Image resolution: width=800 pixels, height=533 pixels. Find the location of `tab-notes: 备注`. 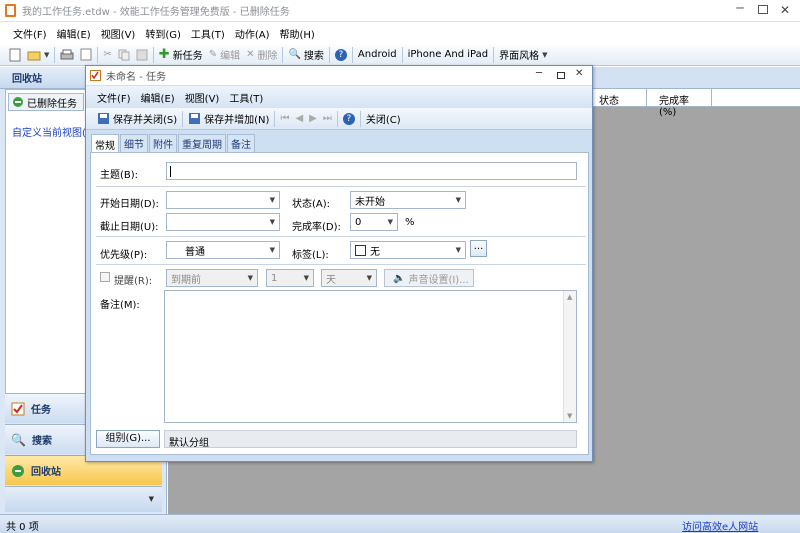

tab-notes: 备注 is located at coordinates (241, 143).